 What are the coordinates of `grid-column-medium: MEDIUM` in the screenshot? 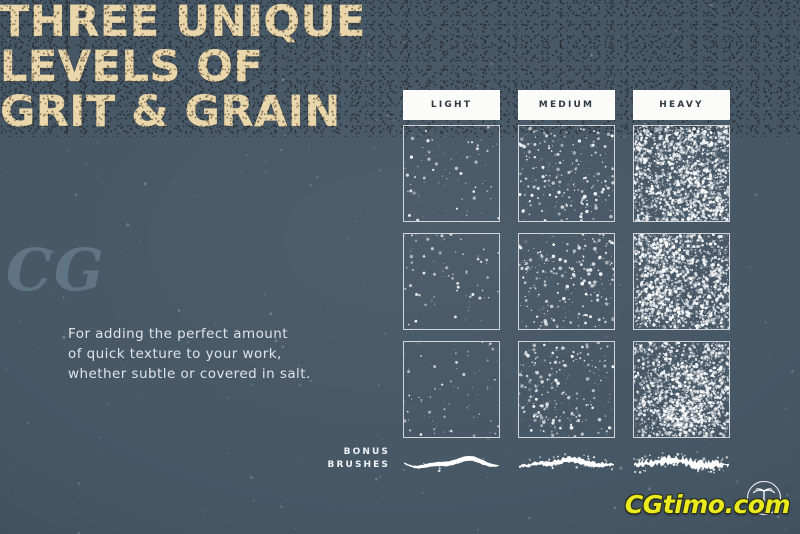 It's located at (566, 269).